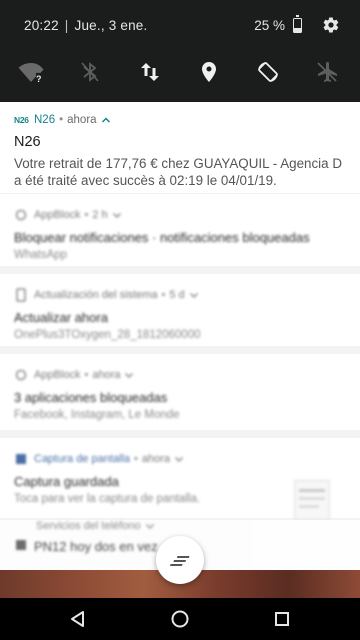 The image size is (360, 640). I want to click on back-button, so click(78, 619).